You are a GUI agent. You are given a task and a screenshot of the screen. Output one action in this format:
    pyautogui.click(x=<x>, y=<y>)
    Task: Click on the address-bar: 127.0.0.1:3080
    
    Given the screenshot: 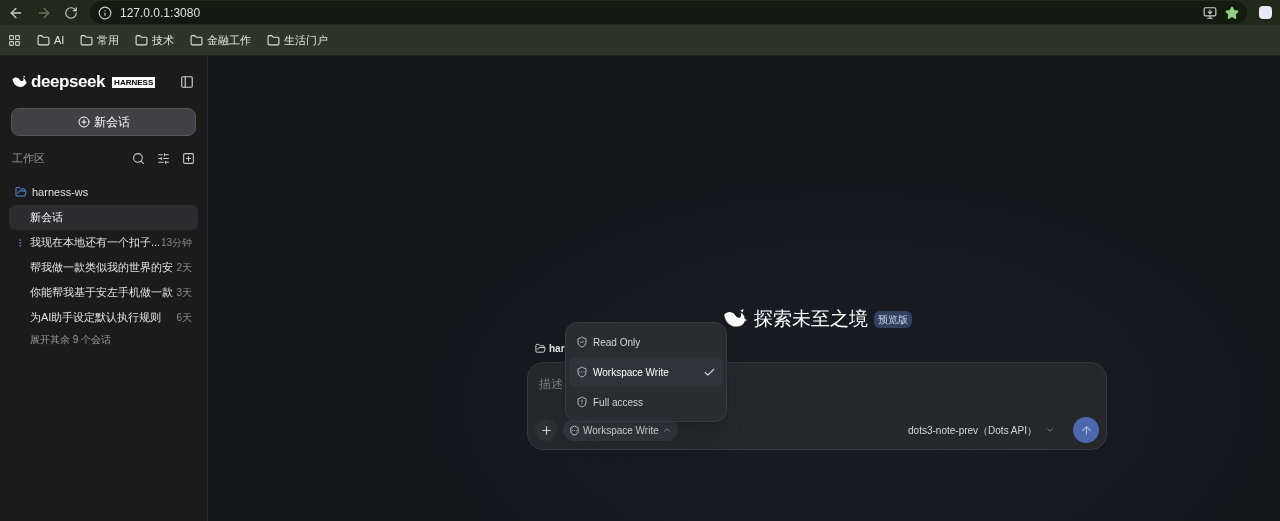 What is the action you would take?
    pyautogui.click(x=668, y=12)
    